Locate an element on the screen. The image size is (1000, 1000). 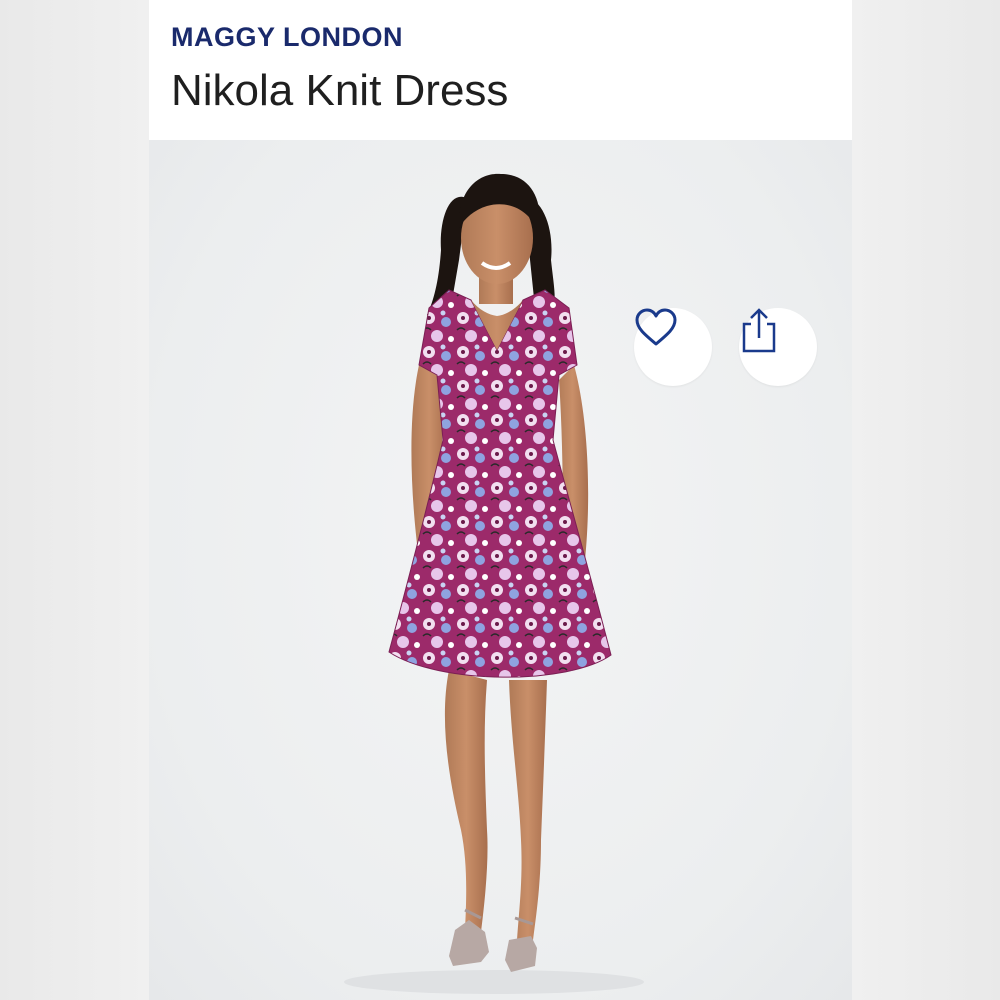
share-button is located at coordinates (778, 347).